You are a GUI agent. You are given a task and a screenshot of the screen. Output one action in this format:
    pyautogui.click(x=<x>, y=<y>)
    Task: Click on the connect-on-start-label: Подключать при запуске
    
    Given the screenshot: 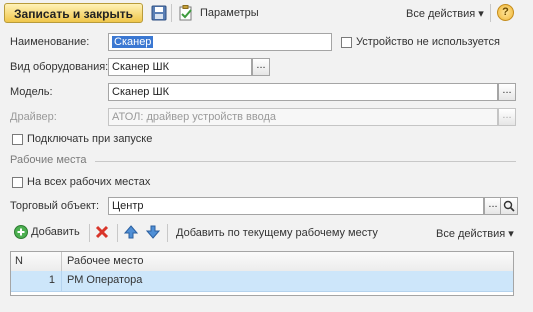 What is the action you would take?
    pyautogui.click(x=90, y=139)
    